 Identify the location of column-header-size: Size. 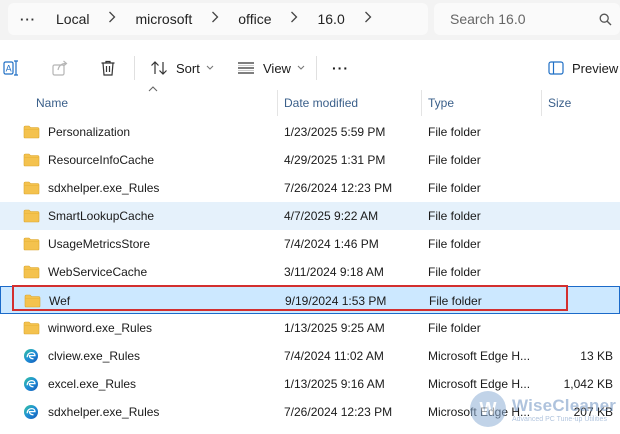
(578, 103).